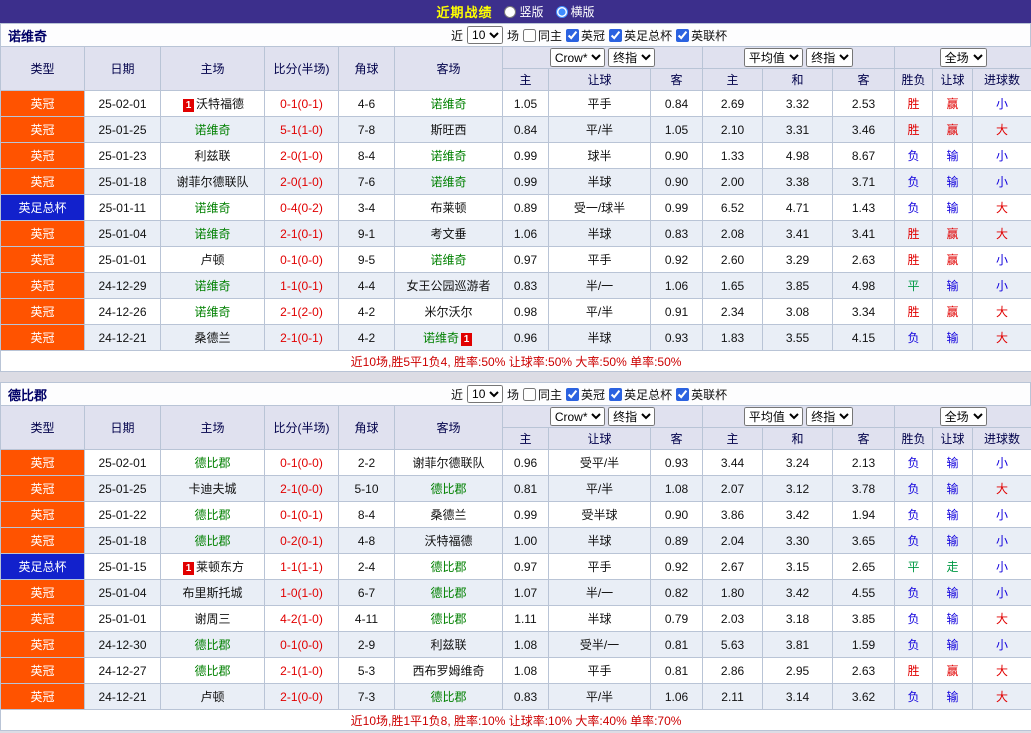  Describe the element at coordinates (798, 259) in the screenshot. I see `cell-avg-draw: 3.29` at that location.